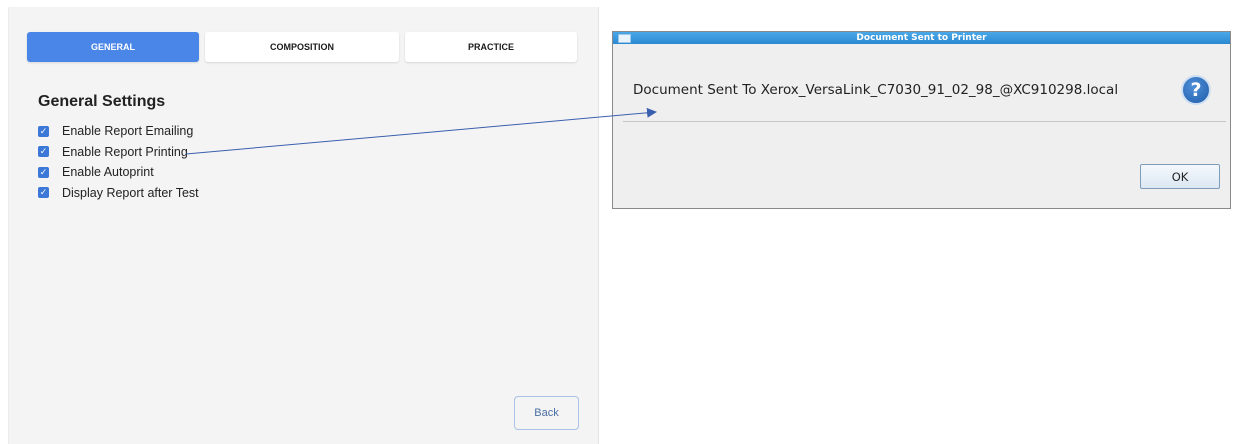 This screenshot has height=444, width=1234. I want to click on back-button: Back, so click(546, 413).